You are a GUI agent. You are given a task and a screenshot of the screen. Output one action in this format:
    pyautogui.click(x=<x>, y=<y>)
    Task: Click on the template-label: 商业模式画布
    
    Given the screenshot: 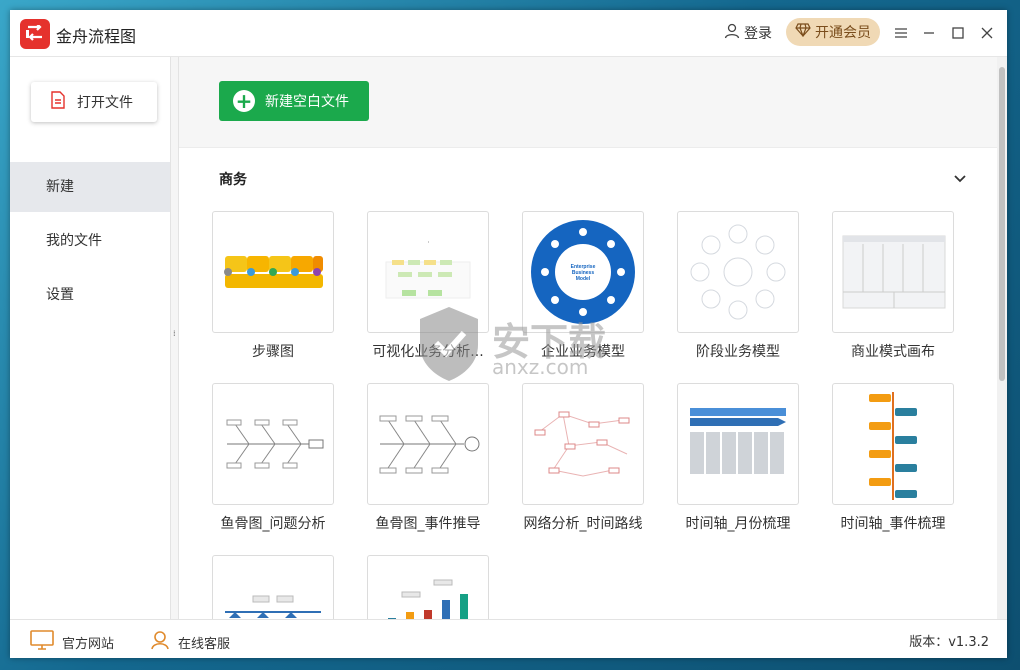 What is the action you would take?
    pyautogui.click(x=893, y=352)
    